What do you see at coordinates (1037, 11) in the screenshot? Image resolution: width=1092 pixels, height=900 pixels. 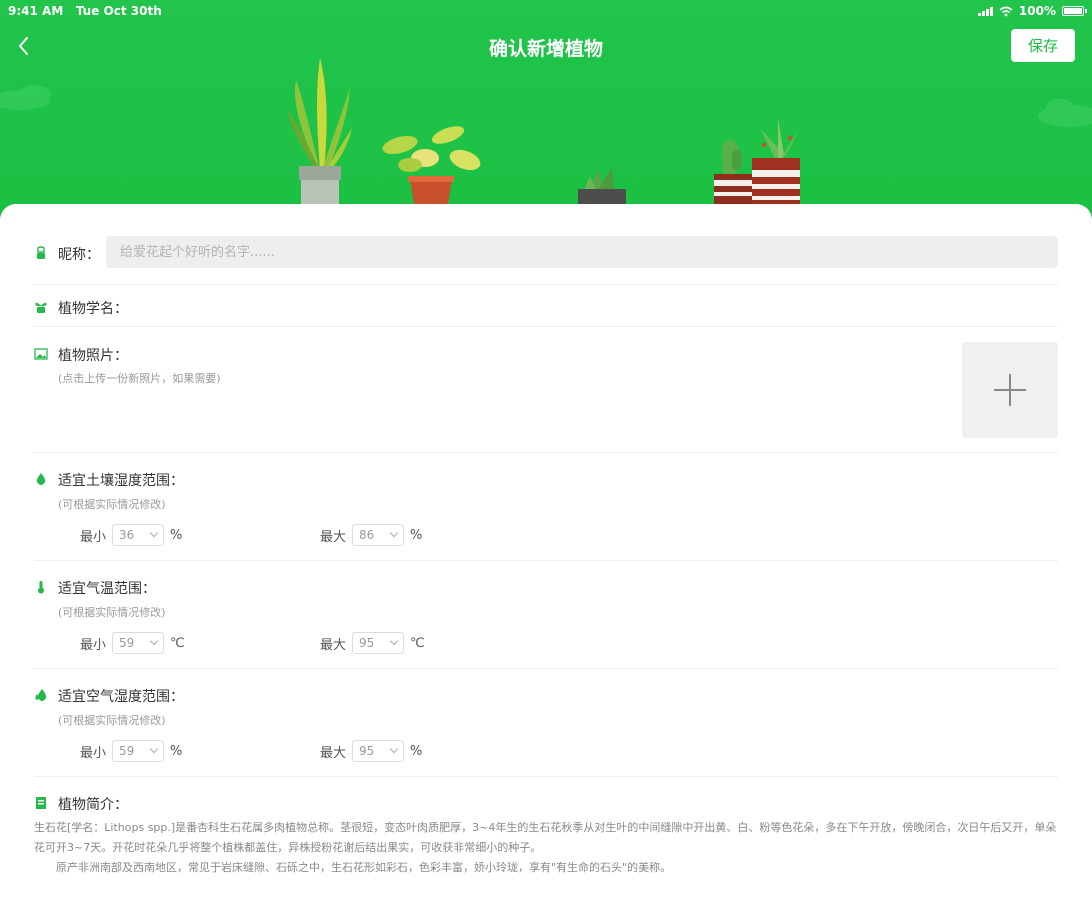 I see `battery-percent: 100%` at bounding box center [1037, 11].